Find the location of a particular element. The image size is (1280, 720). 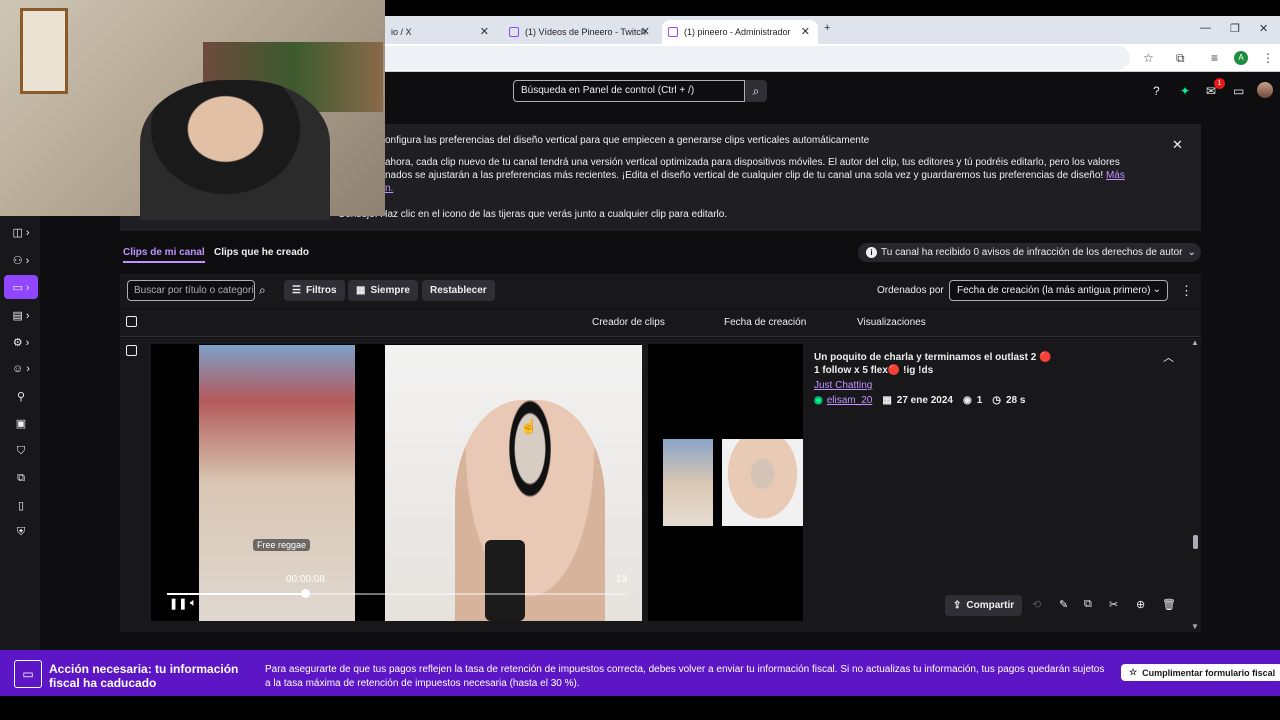

scrollbar is located at coordinates (1195, 485).